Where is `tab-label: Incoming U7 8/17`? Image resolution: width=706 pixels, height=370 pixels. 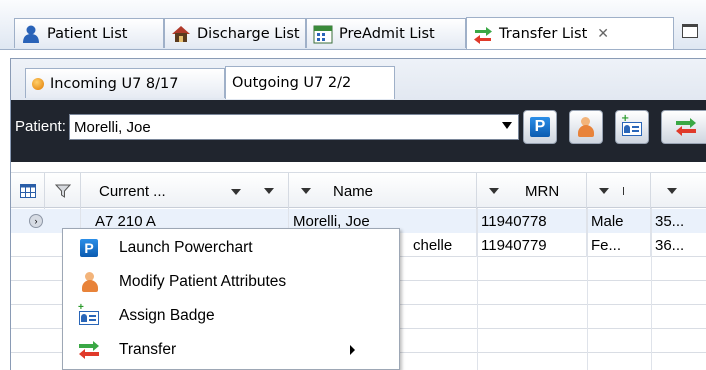 tab-label: Incoming U7 8/17 is located at coordinates (114, 83).